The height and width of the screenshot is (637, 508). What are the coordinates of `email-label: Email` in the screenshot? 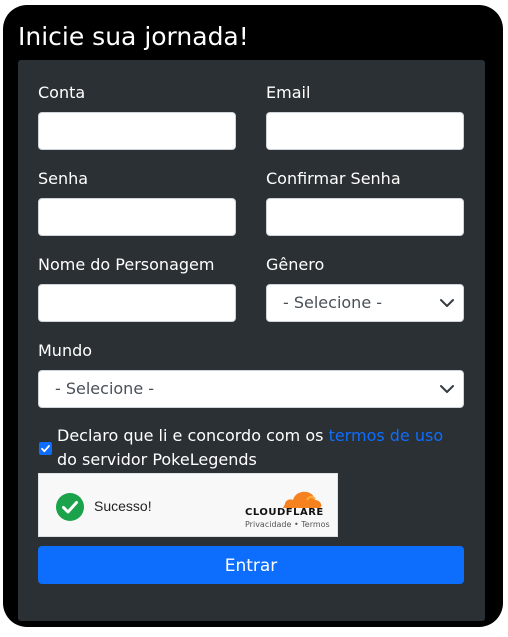 It's located at (288, 92).